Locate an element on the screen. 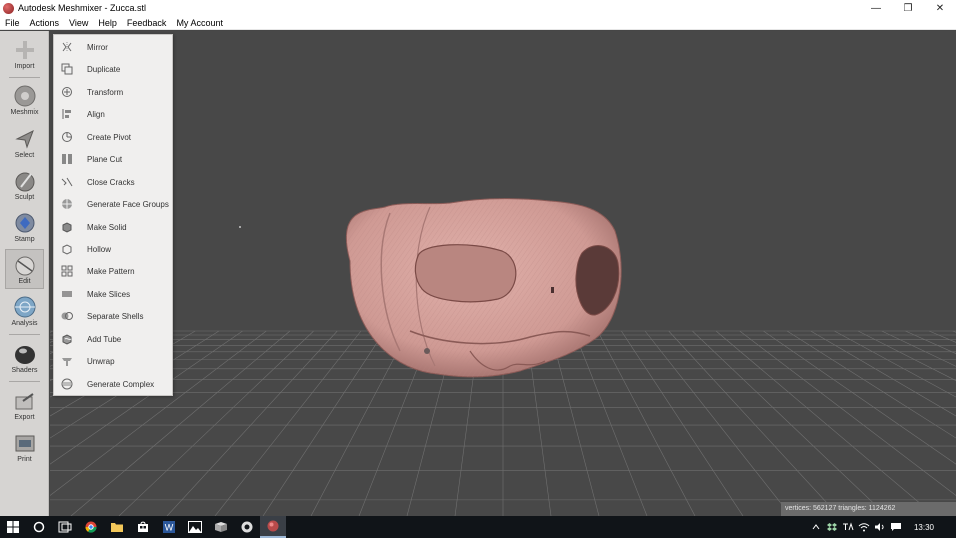 The height and width of the screenshot is (538, 956). menu-item-add-tube: Add Tube is located at coordinates (113, 339).